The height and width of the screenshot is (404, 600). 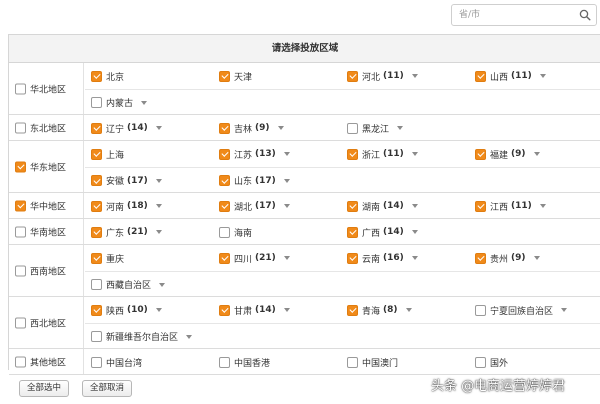 What do you see at coordinates (382, 76) in the screenshot?
I see `province-checkbox: 河北 (11)` at bounding box center [382, 76].